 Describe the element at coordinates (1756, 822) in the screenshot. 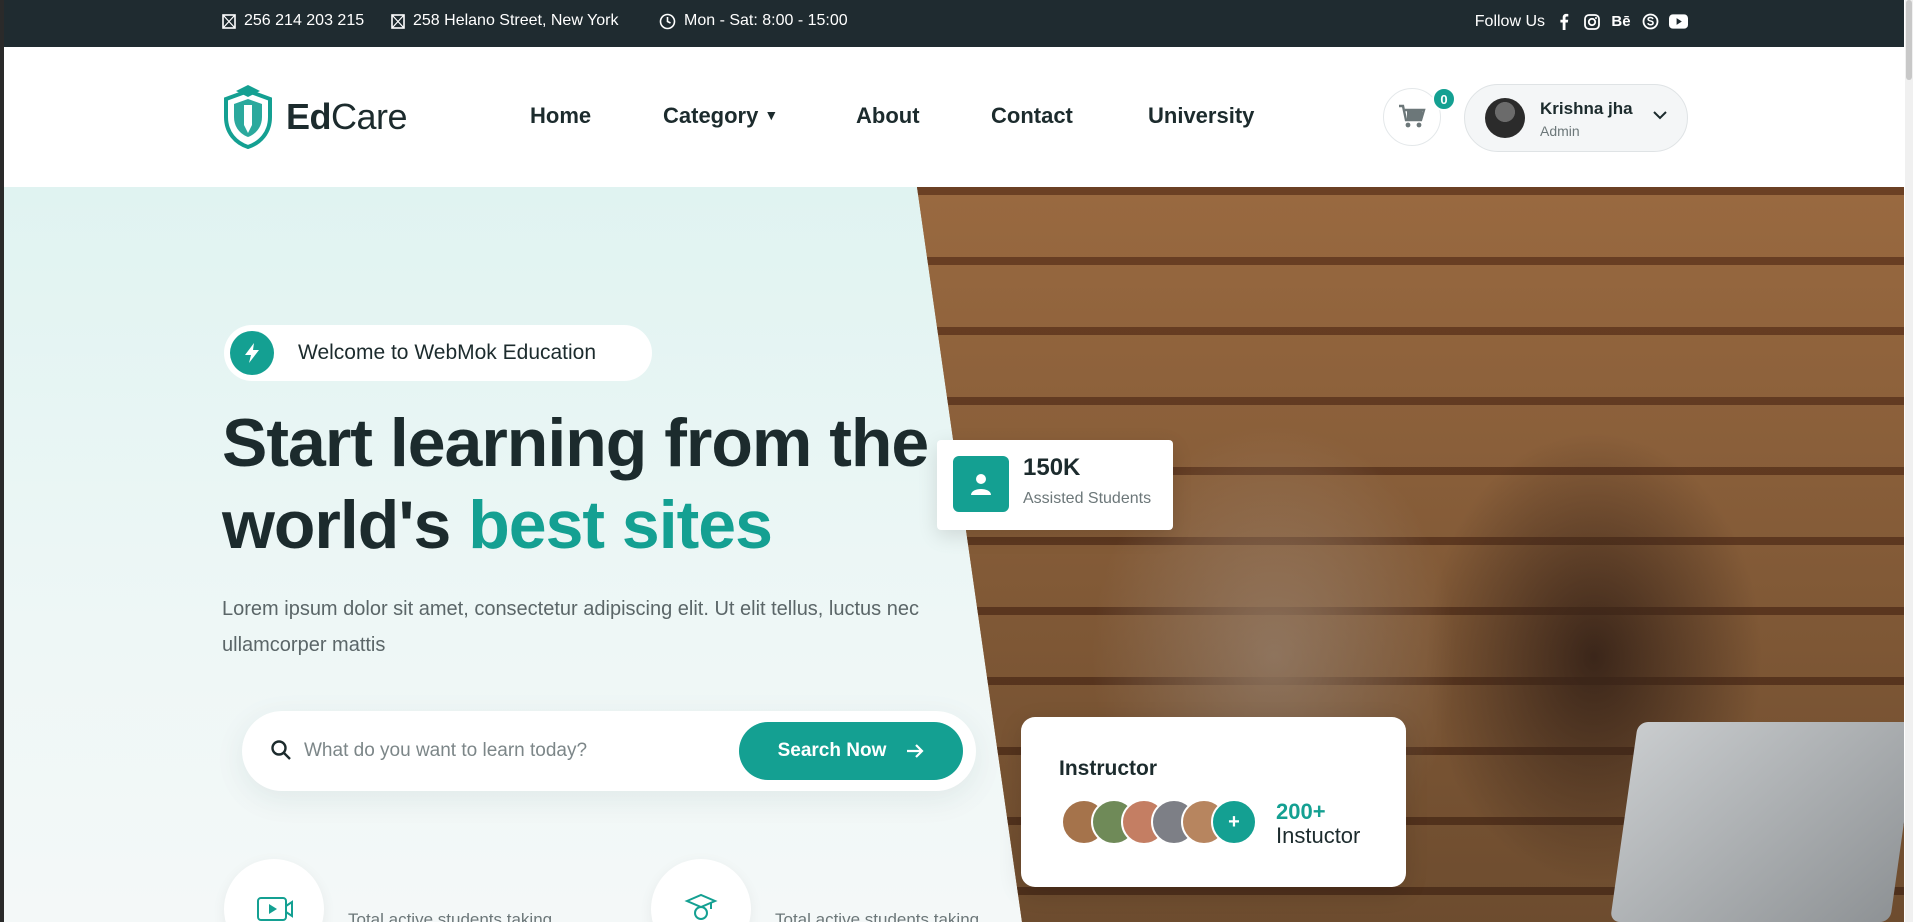

I see `laptop-image` at that location.